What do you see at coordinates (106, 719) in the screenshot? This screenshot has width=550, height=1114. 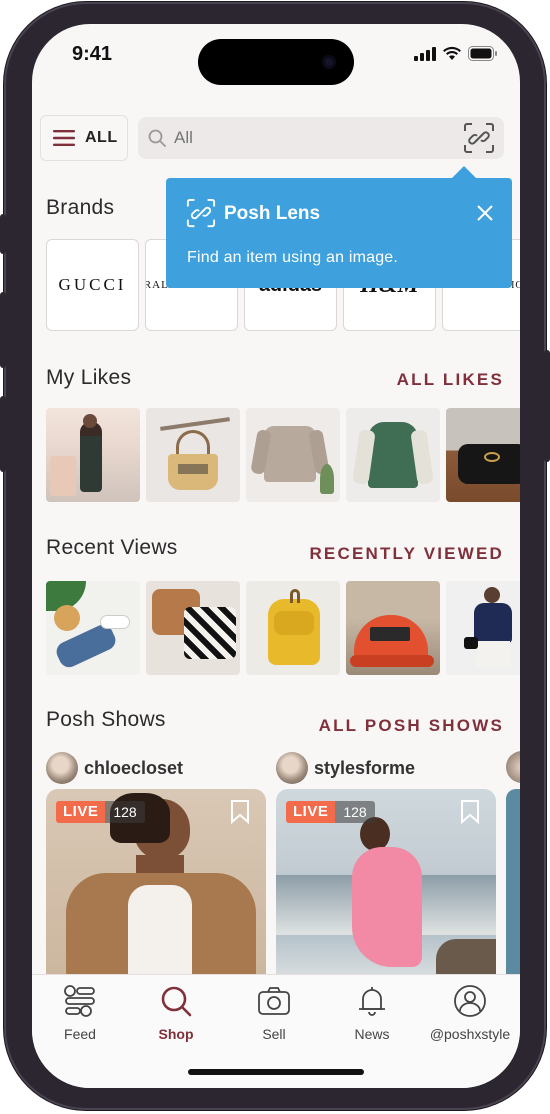 I see `posh-shows-title: Posh Shows` at bounding box center [106, 719].